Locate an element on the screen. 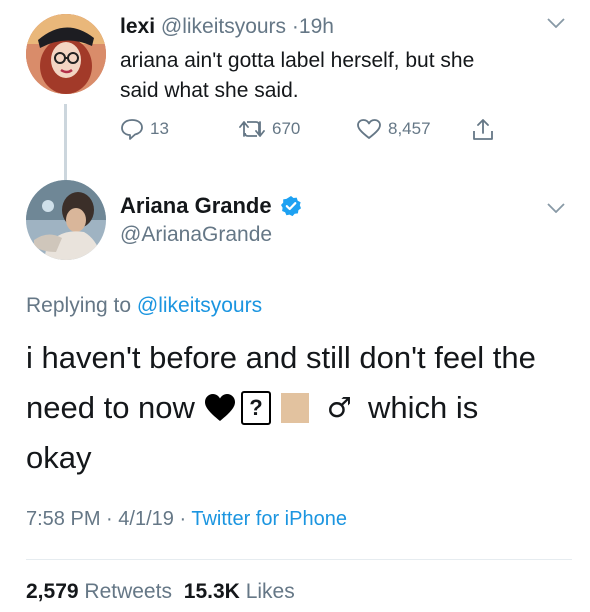 This screenshot has width=590, height=612. main-text-line3: okay is located at coordinates (59, 457).